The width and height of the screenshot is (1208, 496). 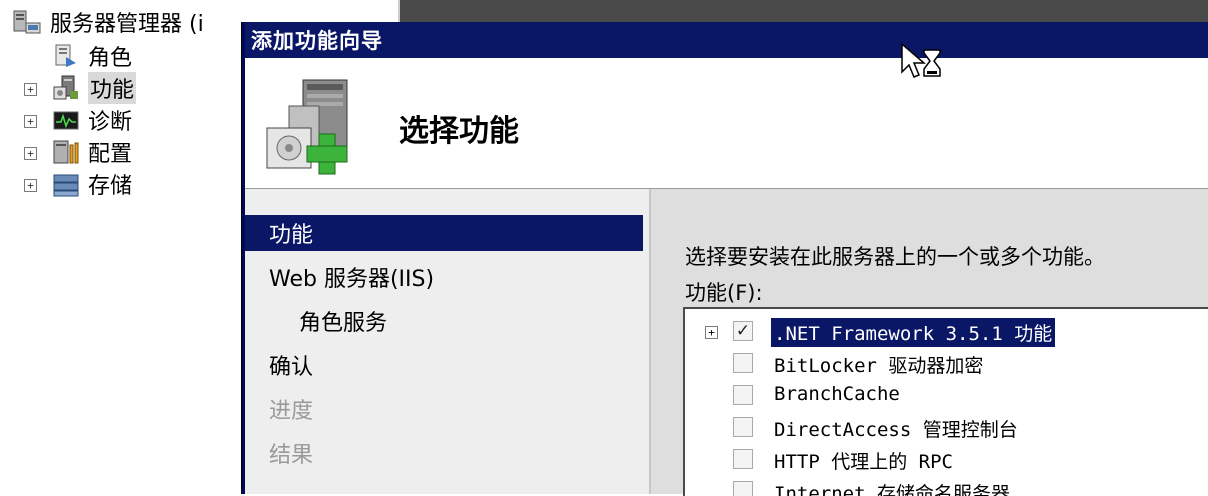 What do you see at coordinates (127, 24) in the screenshot?
I see `tree-root-label: 服务器管理器 (i` at bounding box center [127, 24].